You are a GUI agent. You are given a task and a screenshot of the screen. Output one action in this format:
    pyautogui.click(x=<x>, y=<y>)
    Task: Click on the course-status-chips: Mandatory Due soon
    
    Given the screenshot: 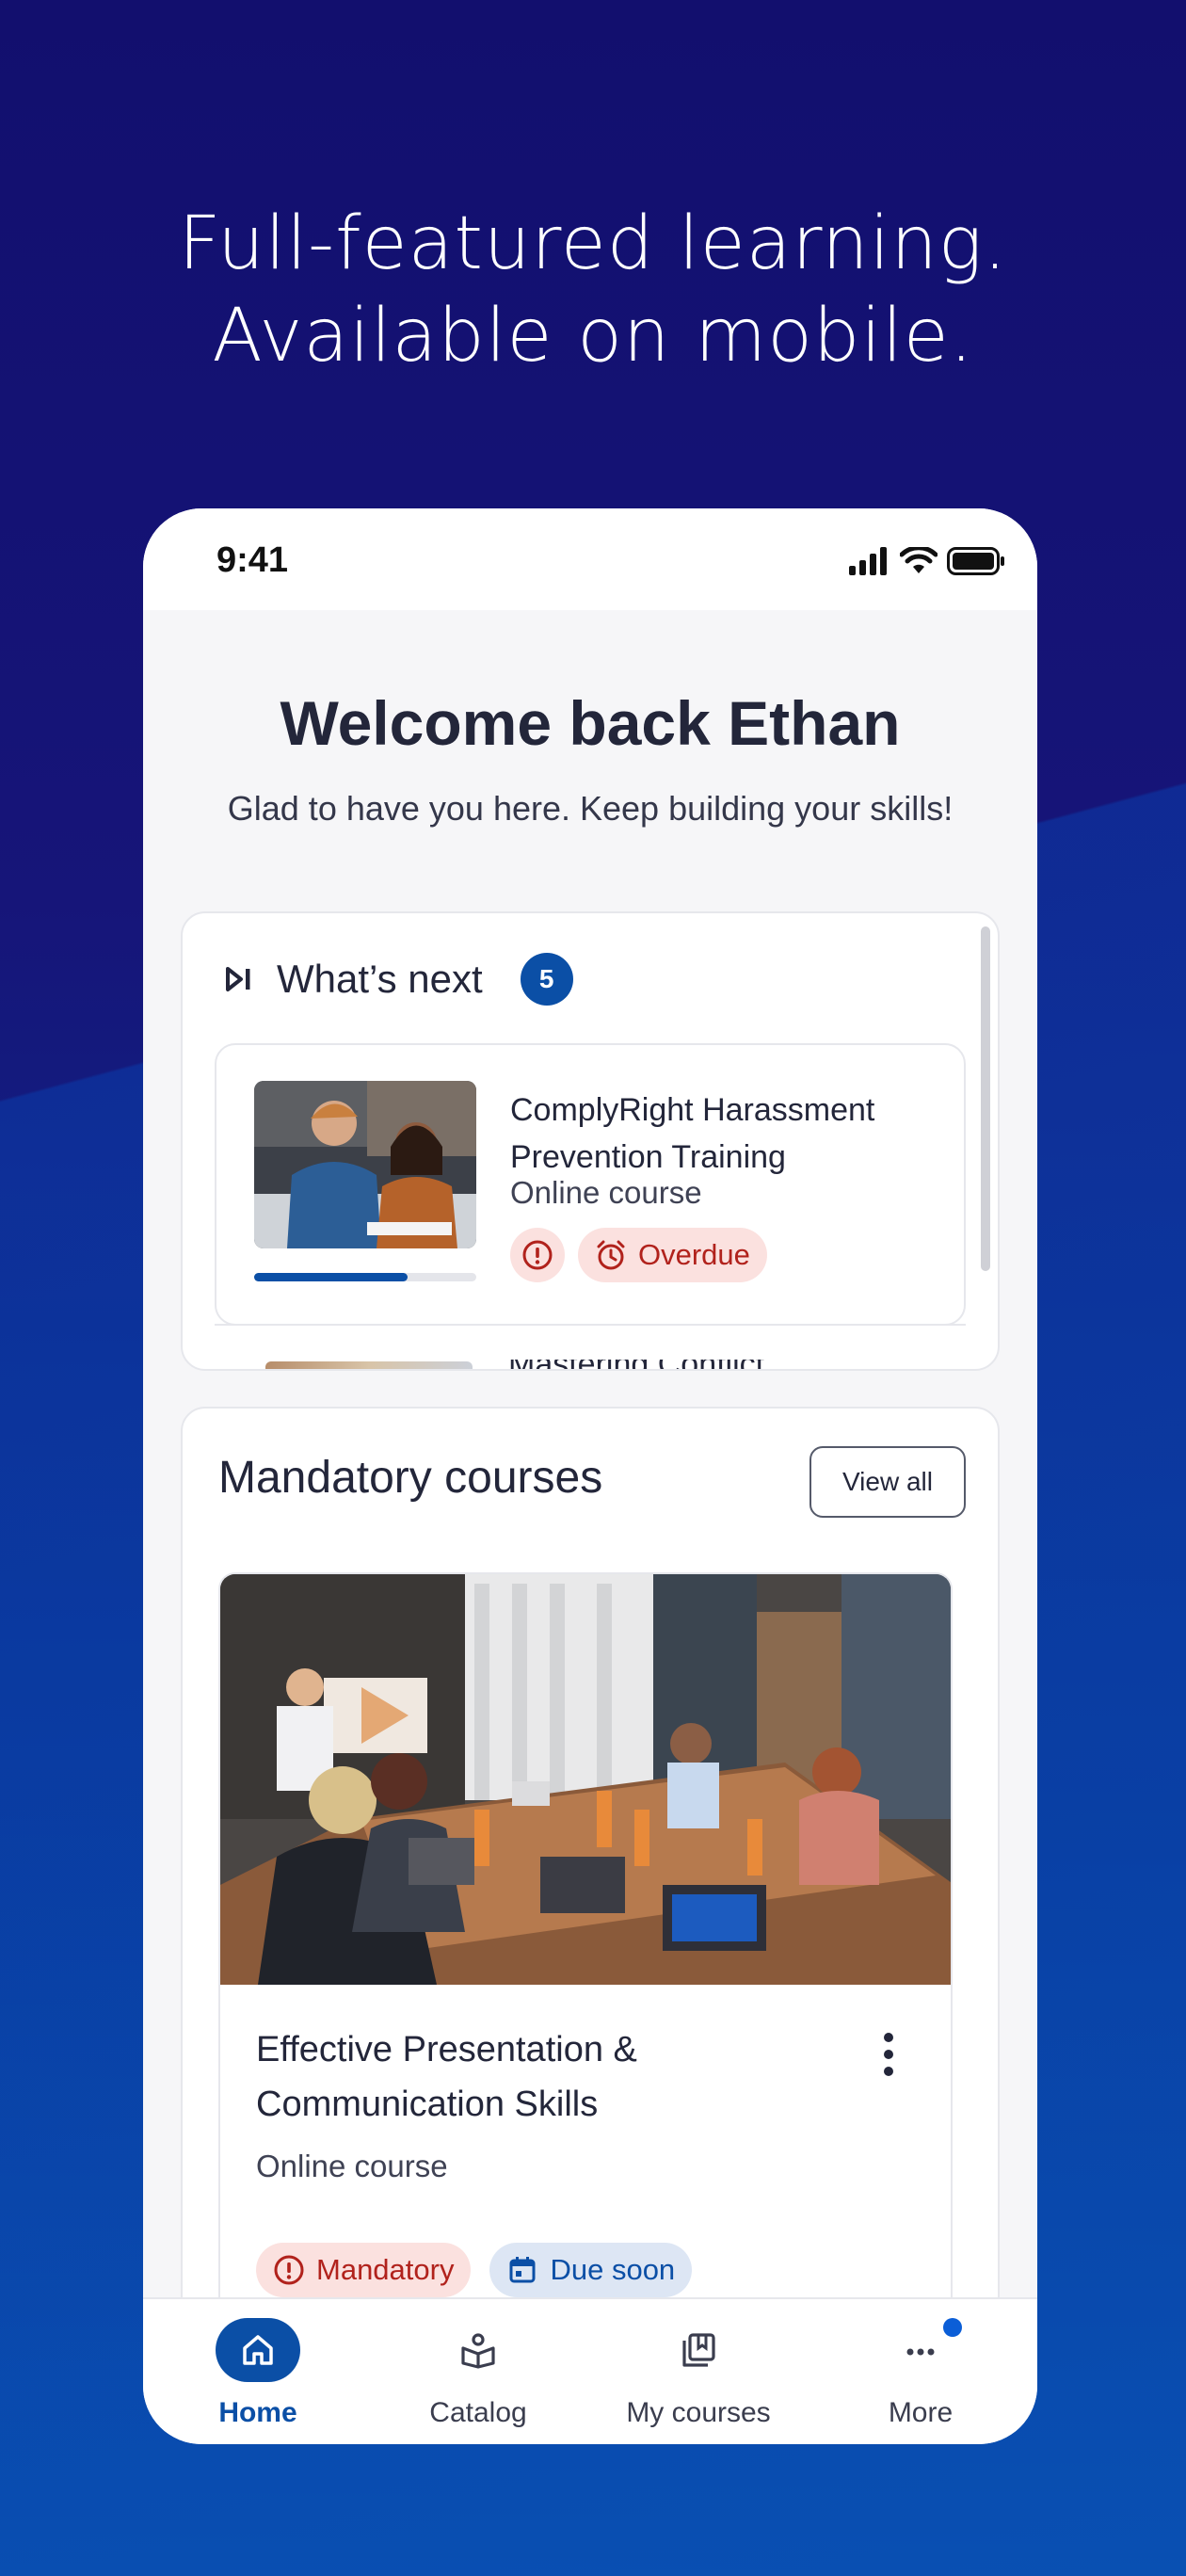 What is the action you would take?
    pyautogui.click(x=474, y=2270)
    